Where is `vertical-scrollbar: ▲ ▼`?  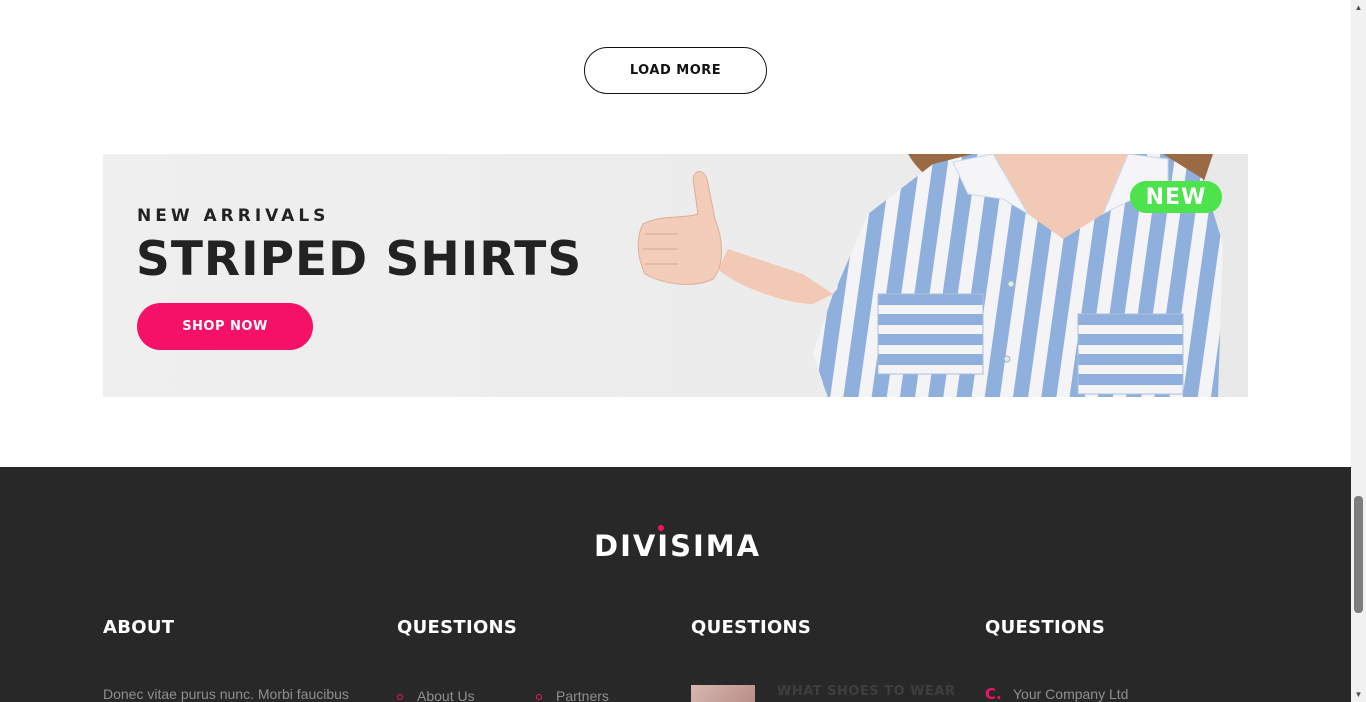 vertical-scrollbar: ▲ ▼ is located at coordinates (1358, 351).